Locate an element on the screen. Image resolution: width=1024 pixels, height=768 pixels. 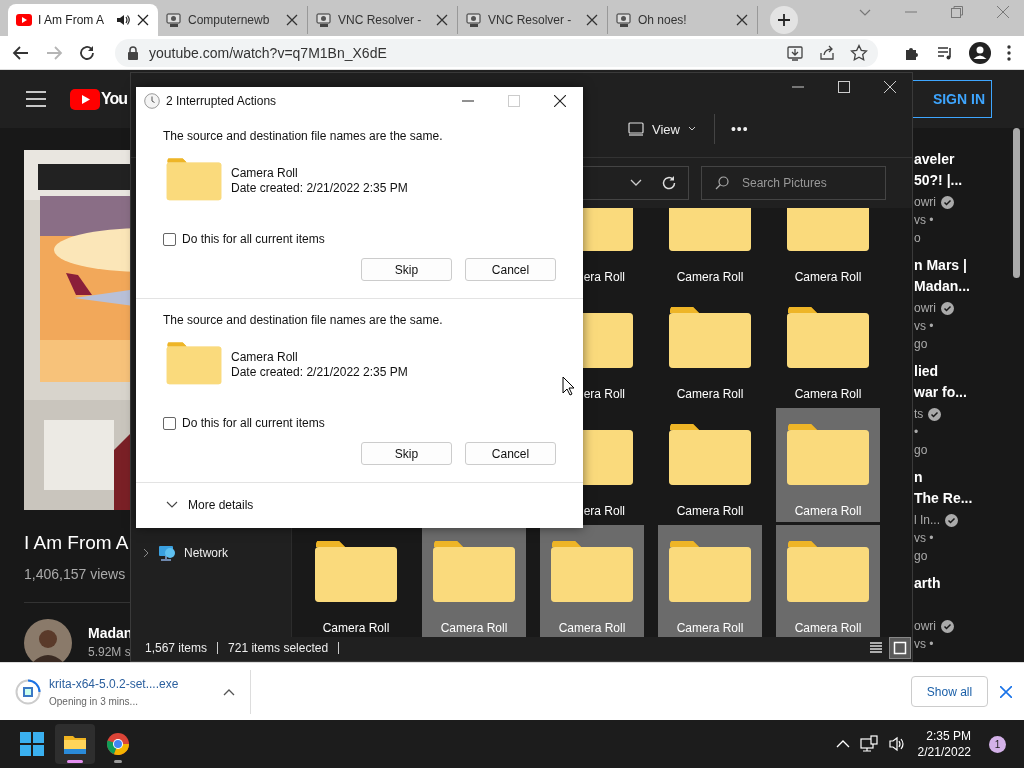
browser-tab: Computernewb is located at coordinates (233, 20).